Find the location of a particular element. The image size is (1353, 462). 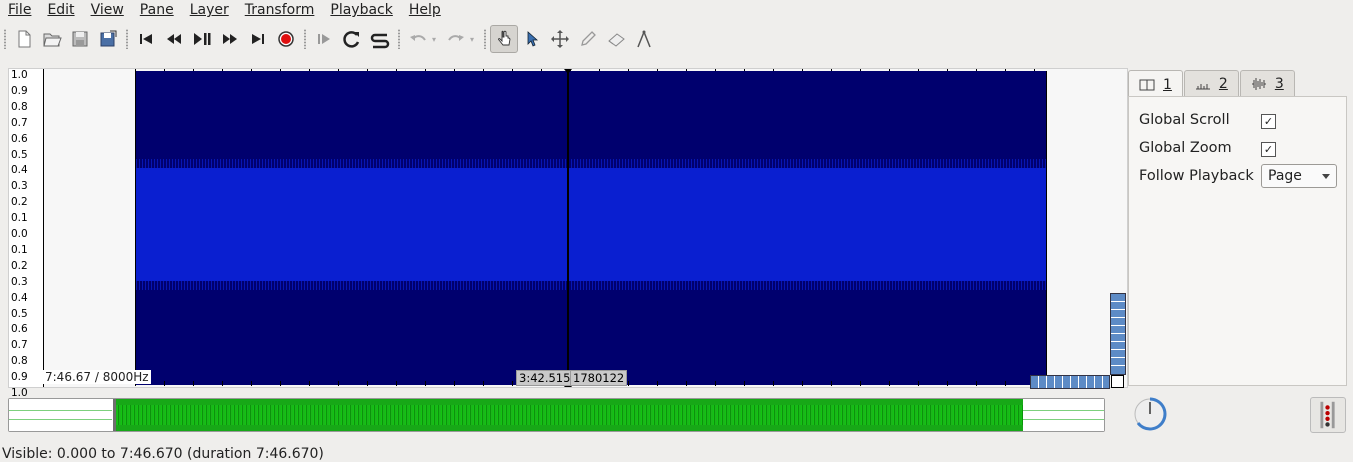

measure-icon is located at coordinates (644, 39).